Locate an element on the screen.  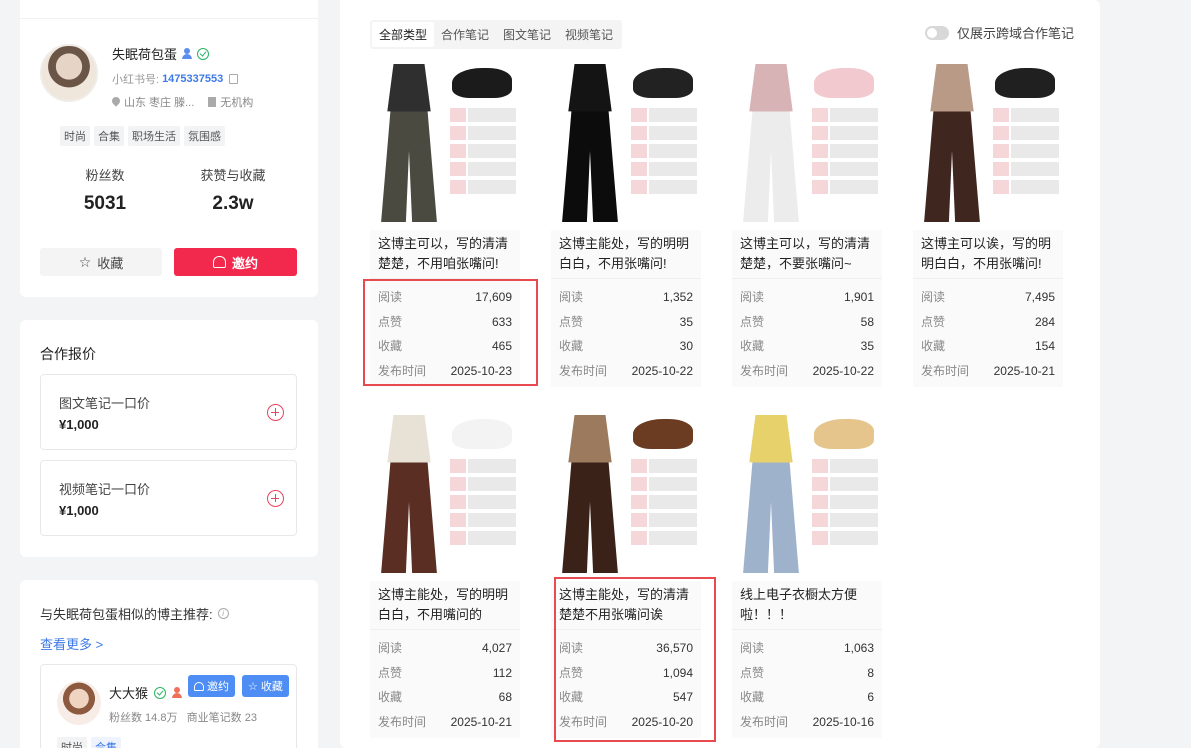
stat-value: 68 is located at coordinates (505, 697).